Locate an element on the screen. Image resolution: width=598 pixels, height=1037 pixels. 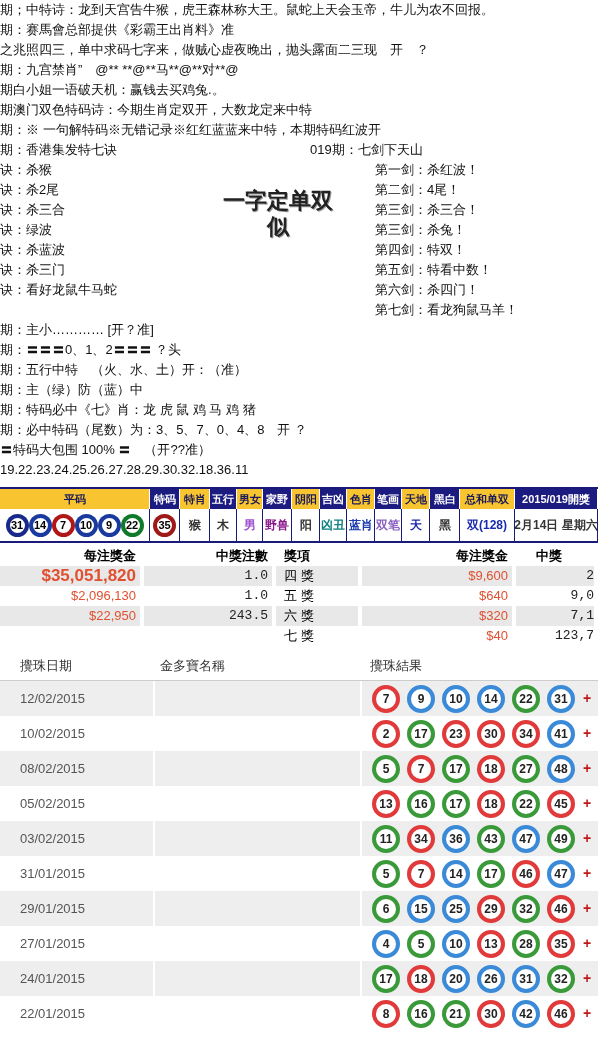
table-cell: 243.5 is located at coordinates (208, 616).